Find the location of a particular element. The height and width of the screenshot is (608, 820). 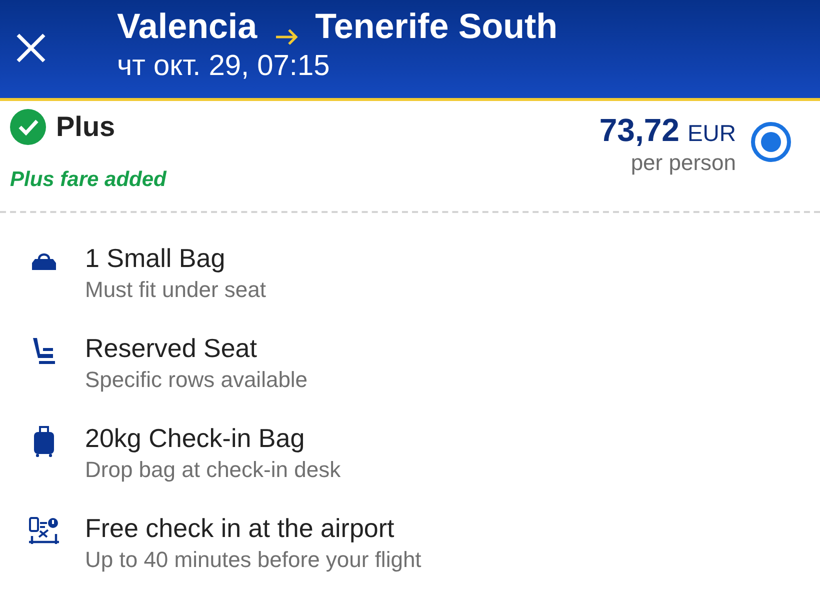

fare-name: Plus is located at coordinates (86, 127).